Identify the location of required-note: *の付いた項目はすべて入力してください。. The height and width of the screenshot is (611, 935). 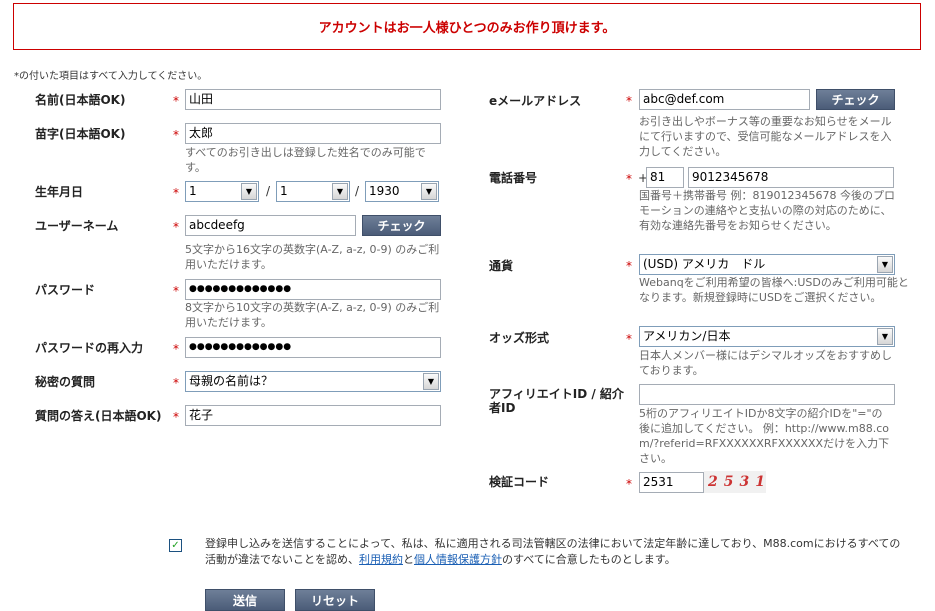
(111, 76).